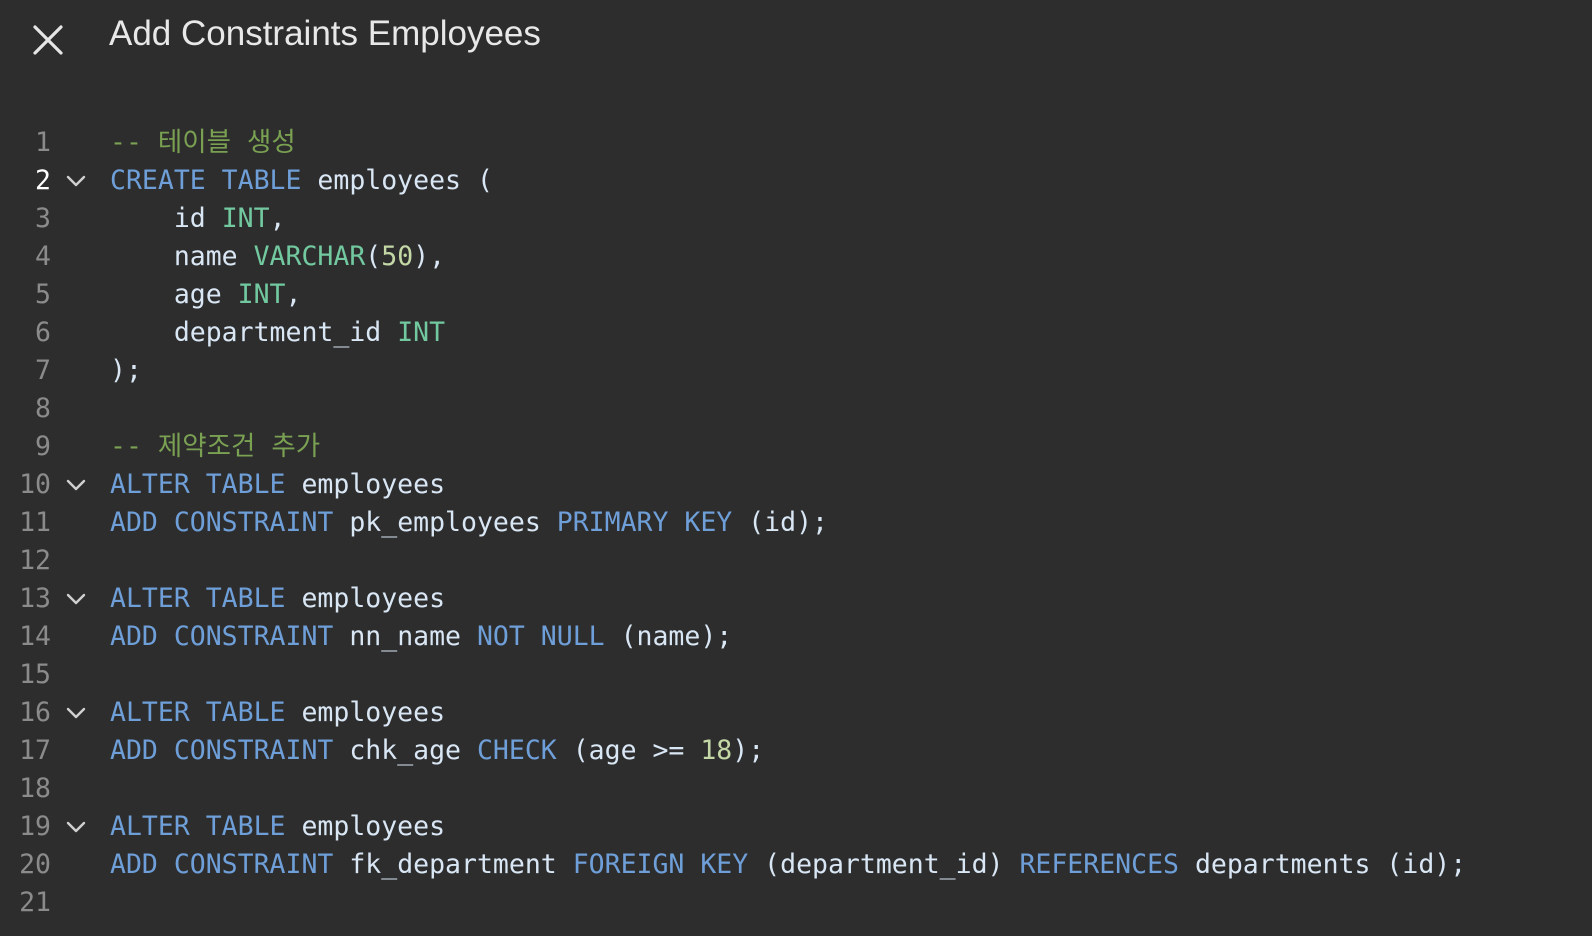  I want to click on line-number: 13, so click(35, 598).